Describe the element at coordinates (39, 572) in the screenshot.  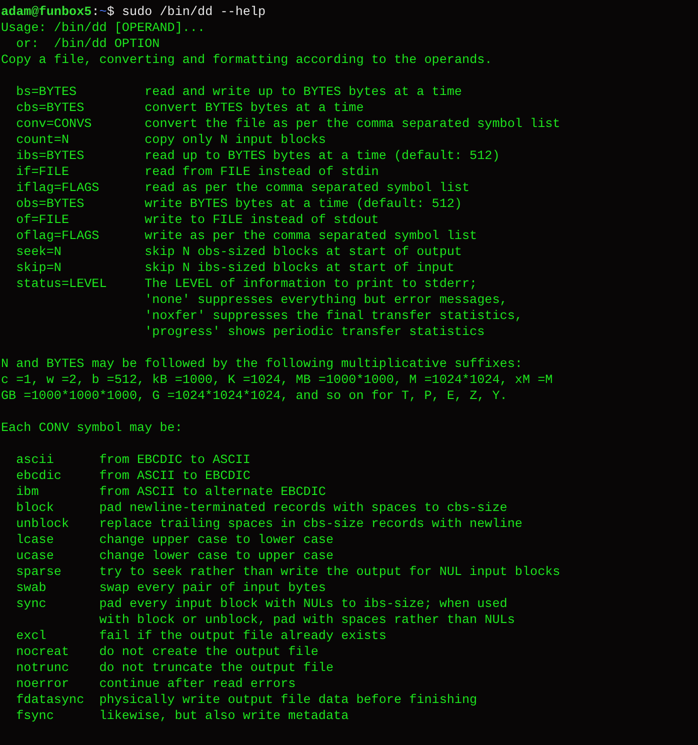
I see `option-name: sparse` at that location.